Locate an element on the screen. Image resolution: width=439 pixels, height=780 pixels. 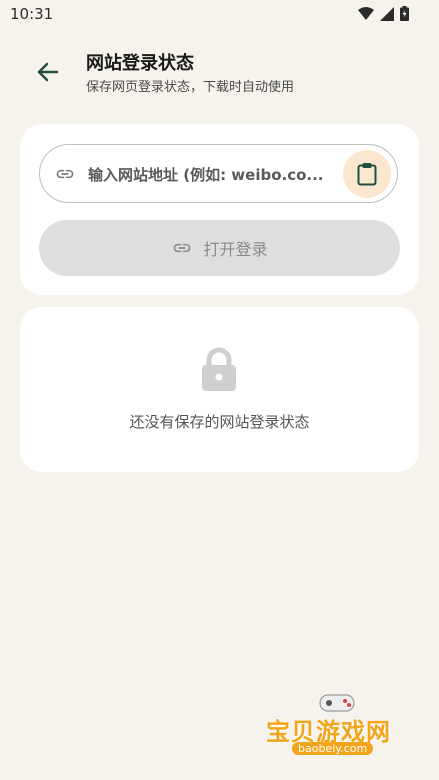
status-icons is located at coordinates (383, 13).